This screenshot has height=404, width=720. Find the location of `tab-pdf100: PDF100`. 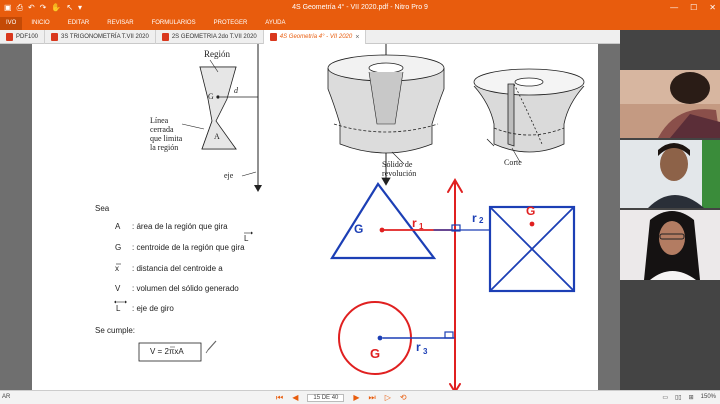

tab-pdf100: PDF100 is located at coordinates (23, 37).